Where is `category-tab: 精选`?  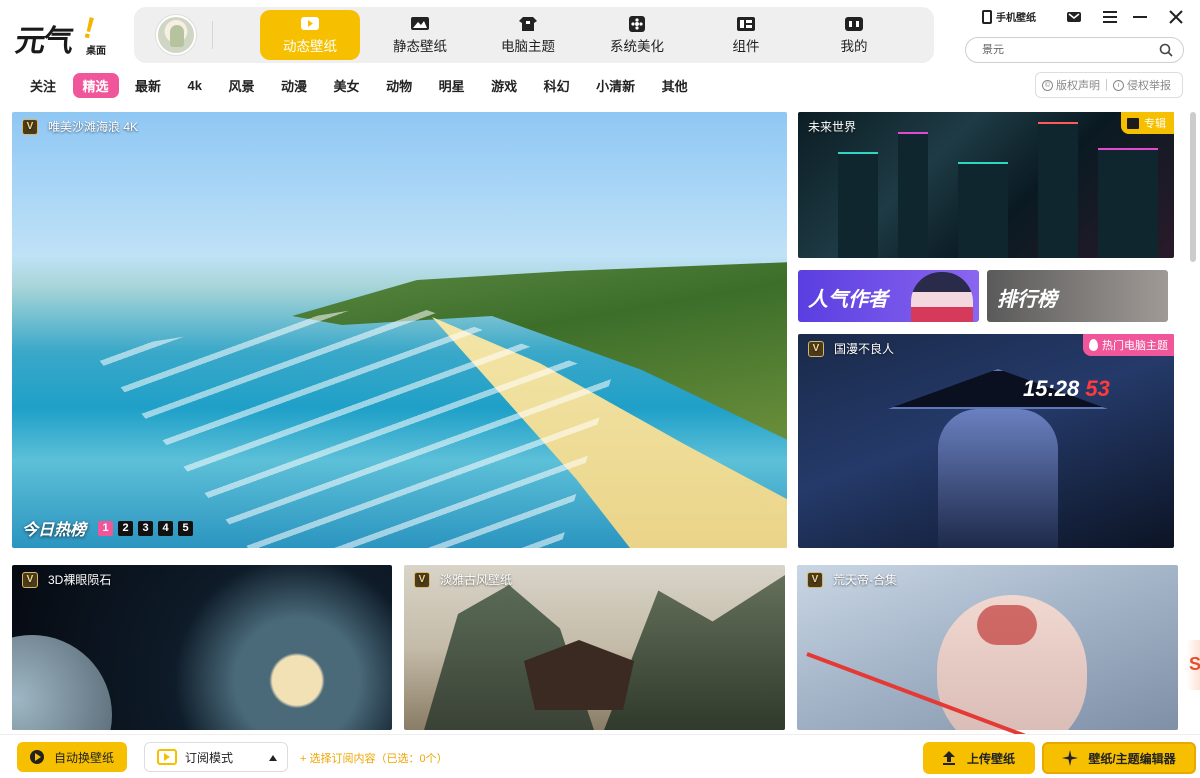 category-tab: 精选 is located at coordinates (95, 85).